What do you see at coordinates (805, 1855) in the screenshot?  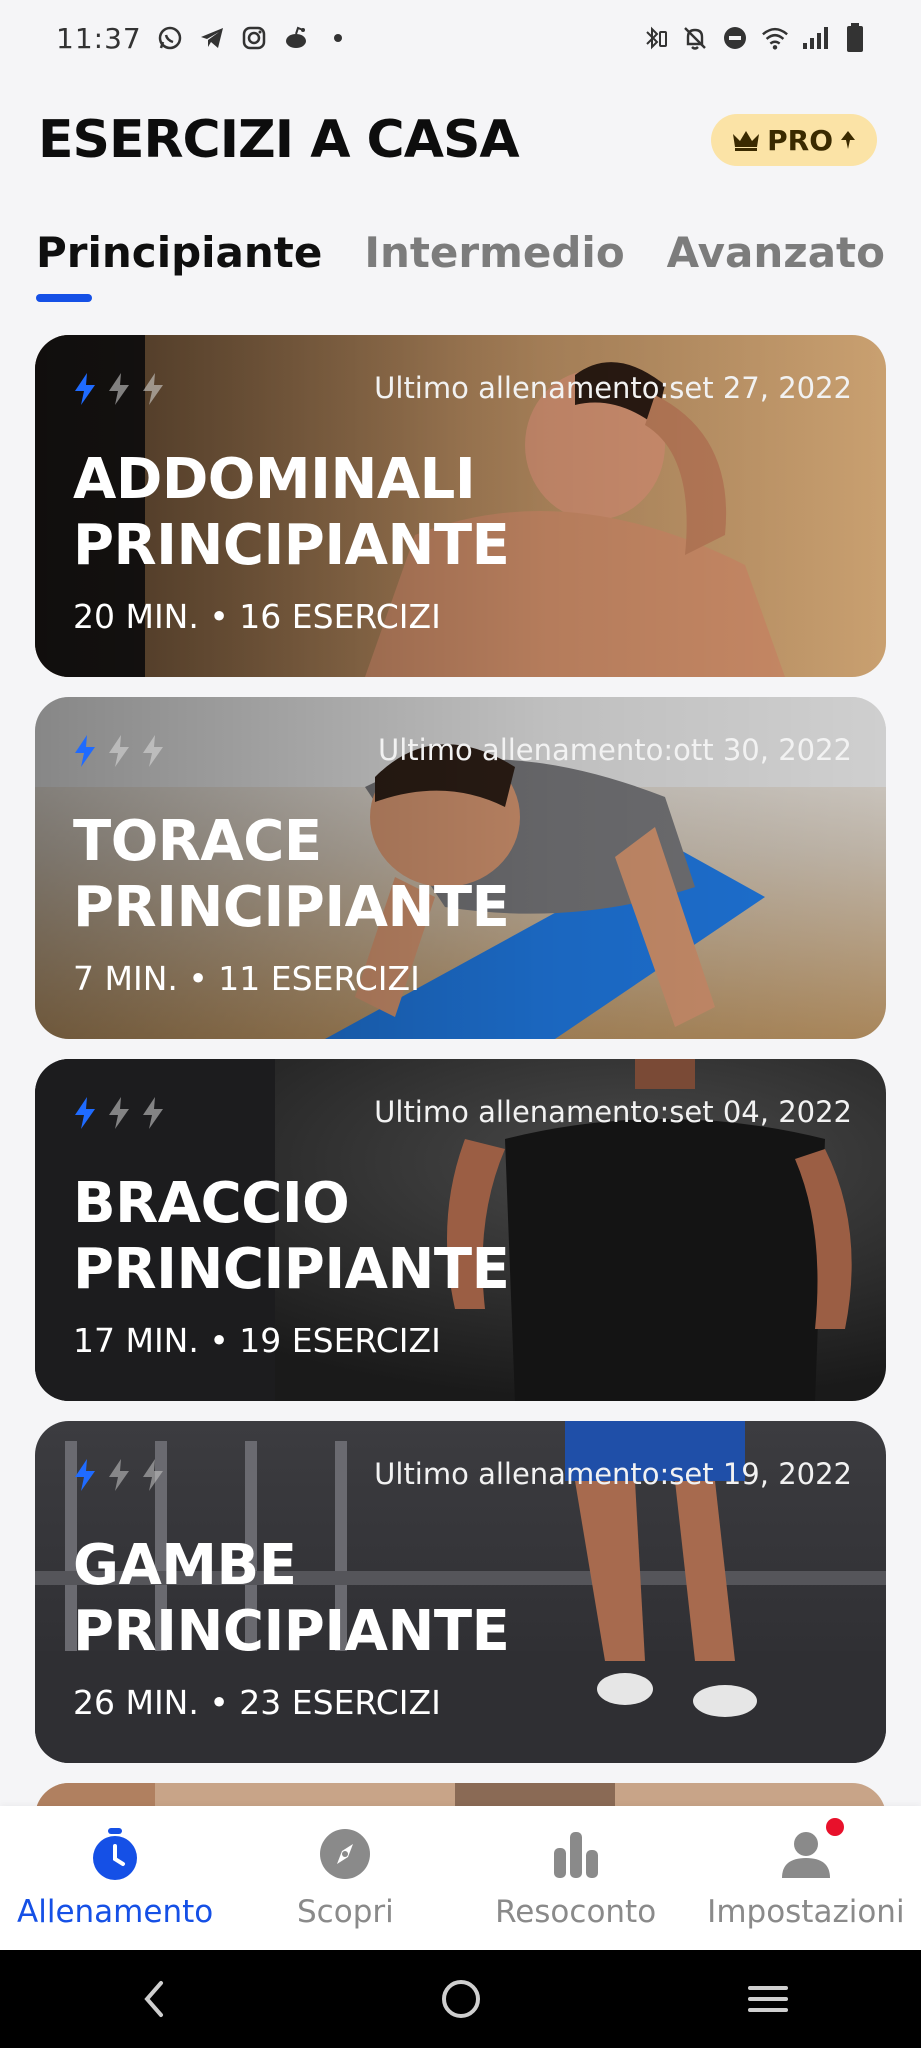 I see `user-icon` at bounding box center [805, 1855].